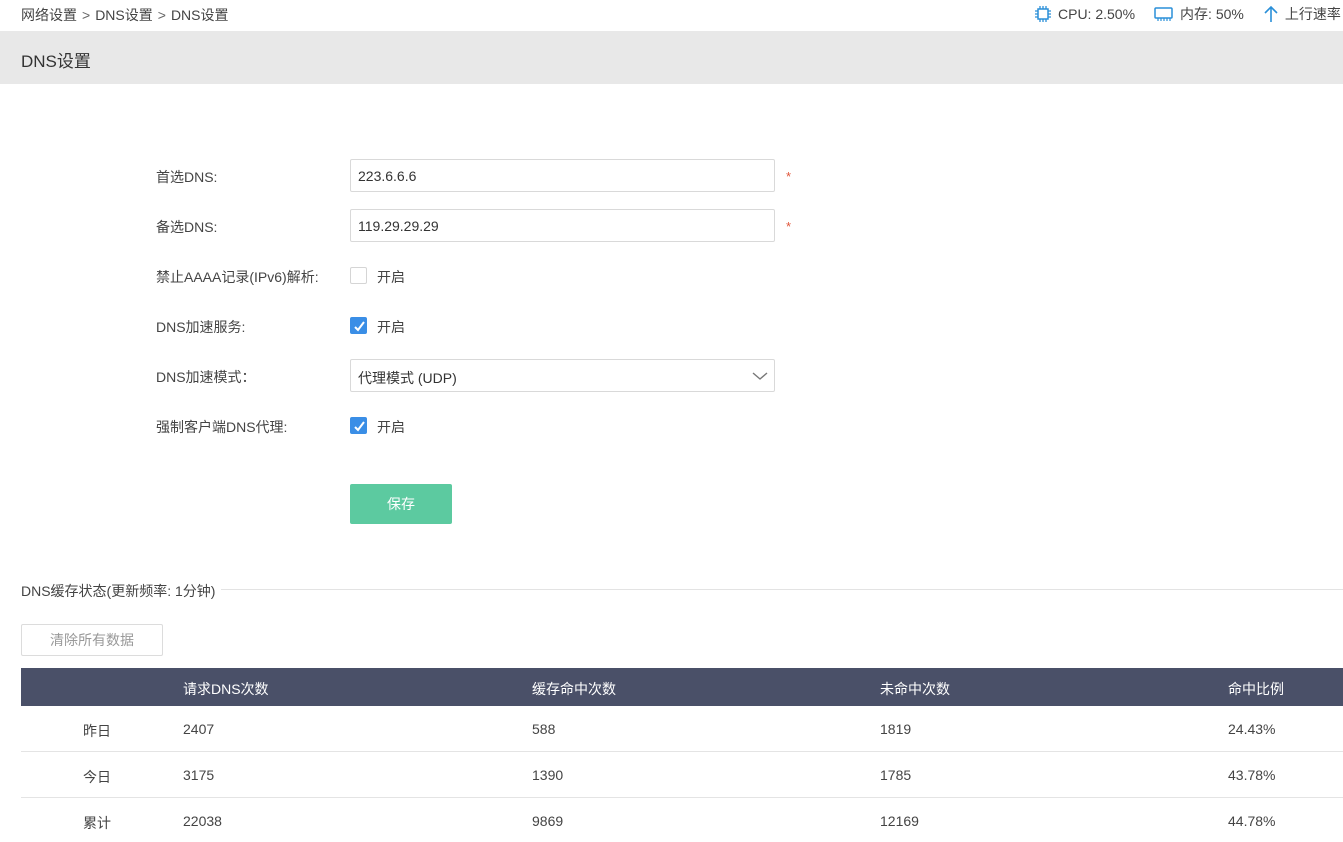 Image resolution: width=1343 pixels, height=842 pixels. What do you see at coordinates (199, 729) in the screenshot?
I see `cell-requests: 2407` at bounding box center [199, 729].